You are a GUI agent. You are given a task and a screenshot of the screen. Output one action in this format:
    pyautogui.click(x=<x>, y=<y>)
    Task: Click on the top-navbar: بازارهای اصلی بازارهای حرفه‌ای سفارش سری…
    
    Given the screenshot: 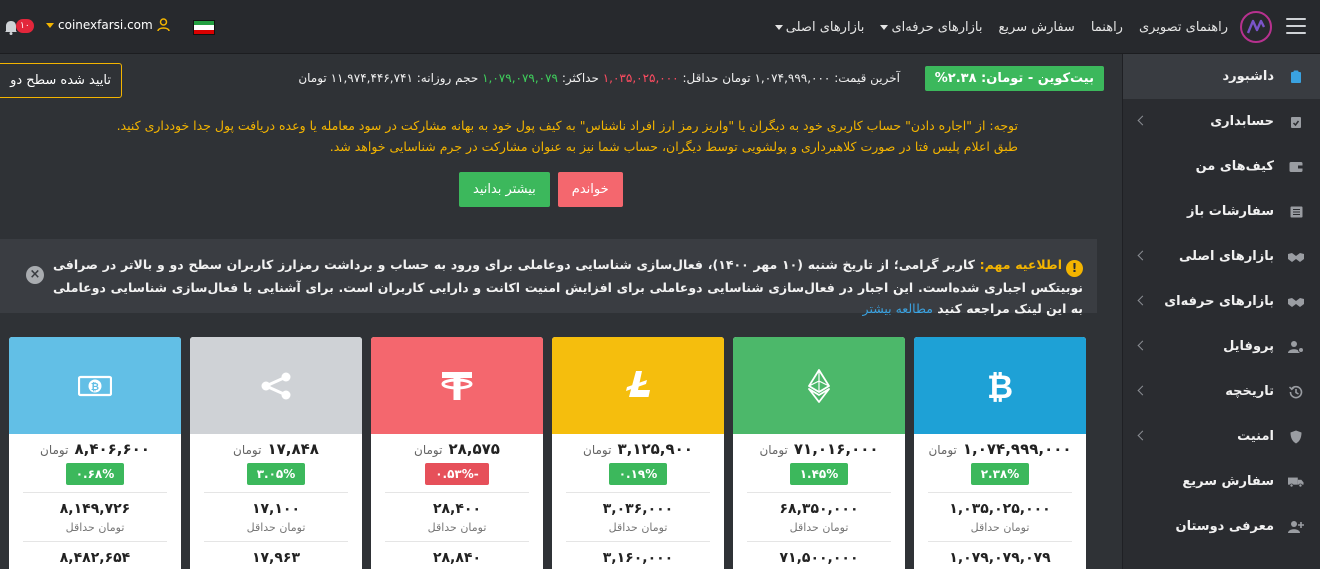 What is the action you would take?
    pyautogui.click(x=660, y=27)
    